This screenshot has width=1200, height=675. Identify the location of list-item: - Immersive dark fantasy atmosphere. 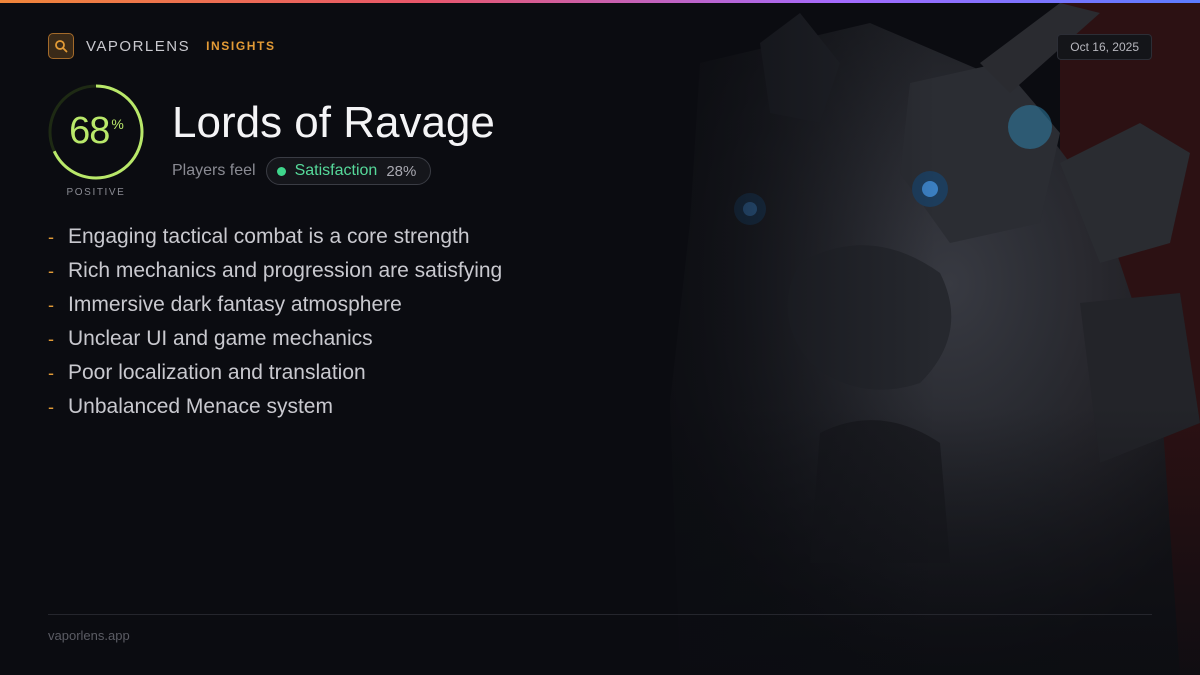
(275, 305).